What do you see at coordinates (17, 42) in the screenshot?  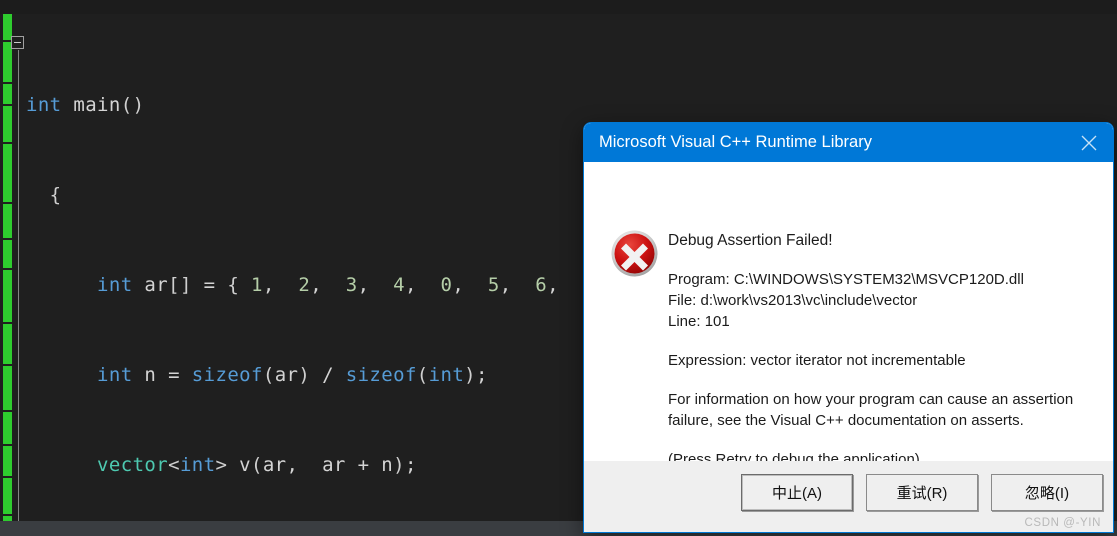 I see `minus-box-icon` at bounding box center [17, 42].